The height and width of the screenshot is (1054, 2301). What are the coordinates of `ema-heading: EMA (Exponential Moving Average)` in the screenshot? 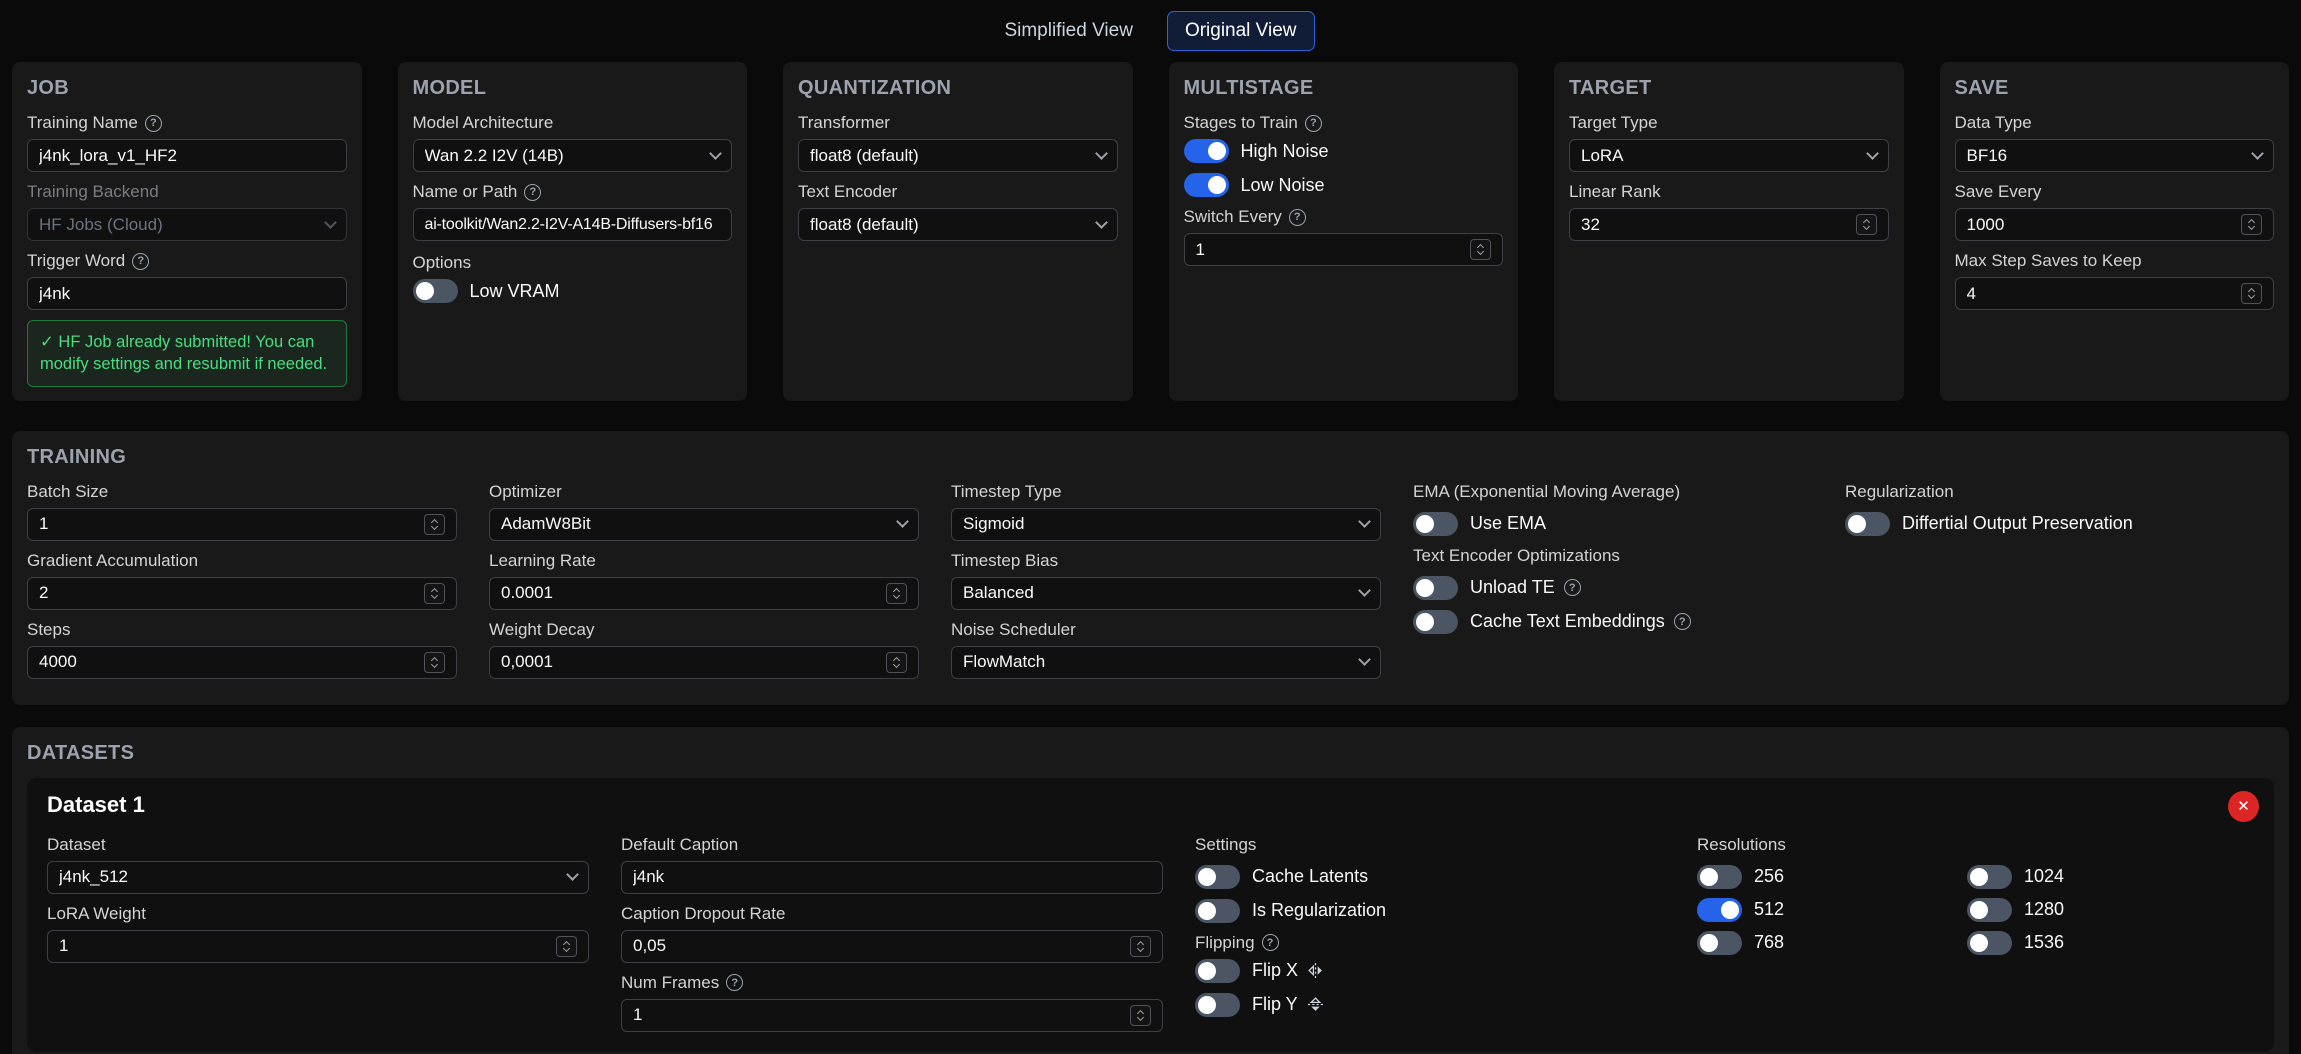 It's located at (1547, 491).